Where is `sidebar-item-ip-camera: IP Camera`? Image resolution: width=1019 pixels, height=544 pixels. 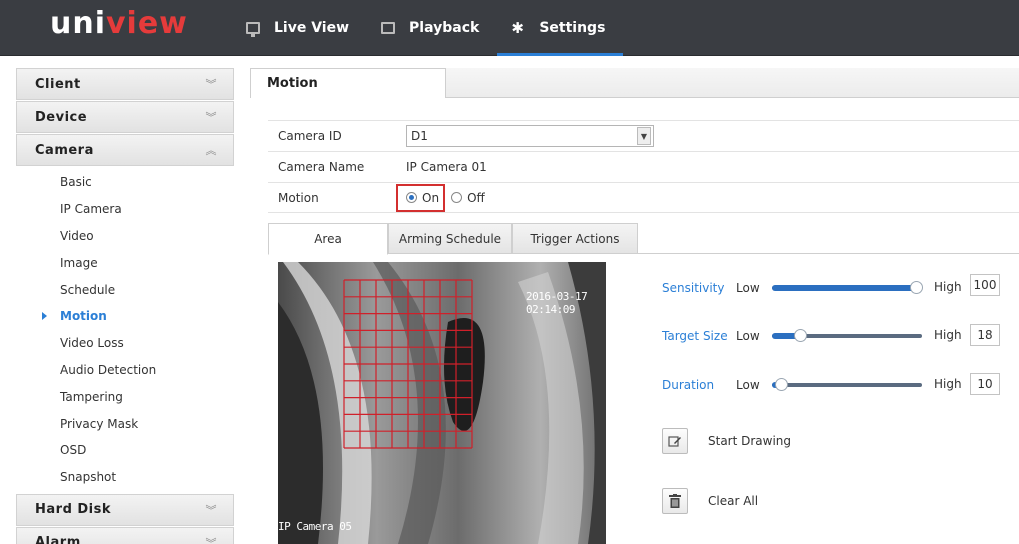 sidebar-item-ip-camera: IP Camera is located at coordinates (125, 209).